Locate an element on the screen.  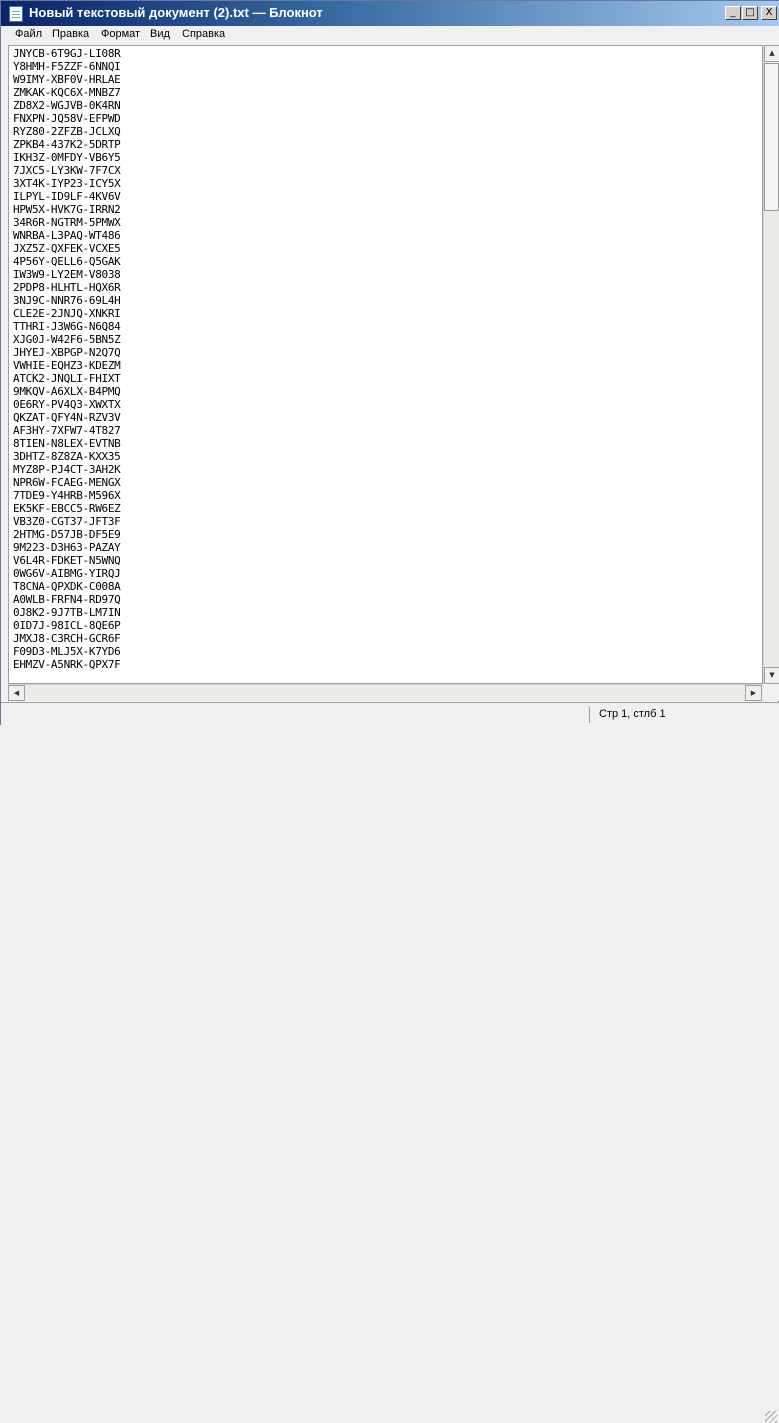
text-line: F09D3-MLJ5X-K7YD6 is located at coordinates (67, 651).